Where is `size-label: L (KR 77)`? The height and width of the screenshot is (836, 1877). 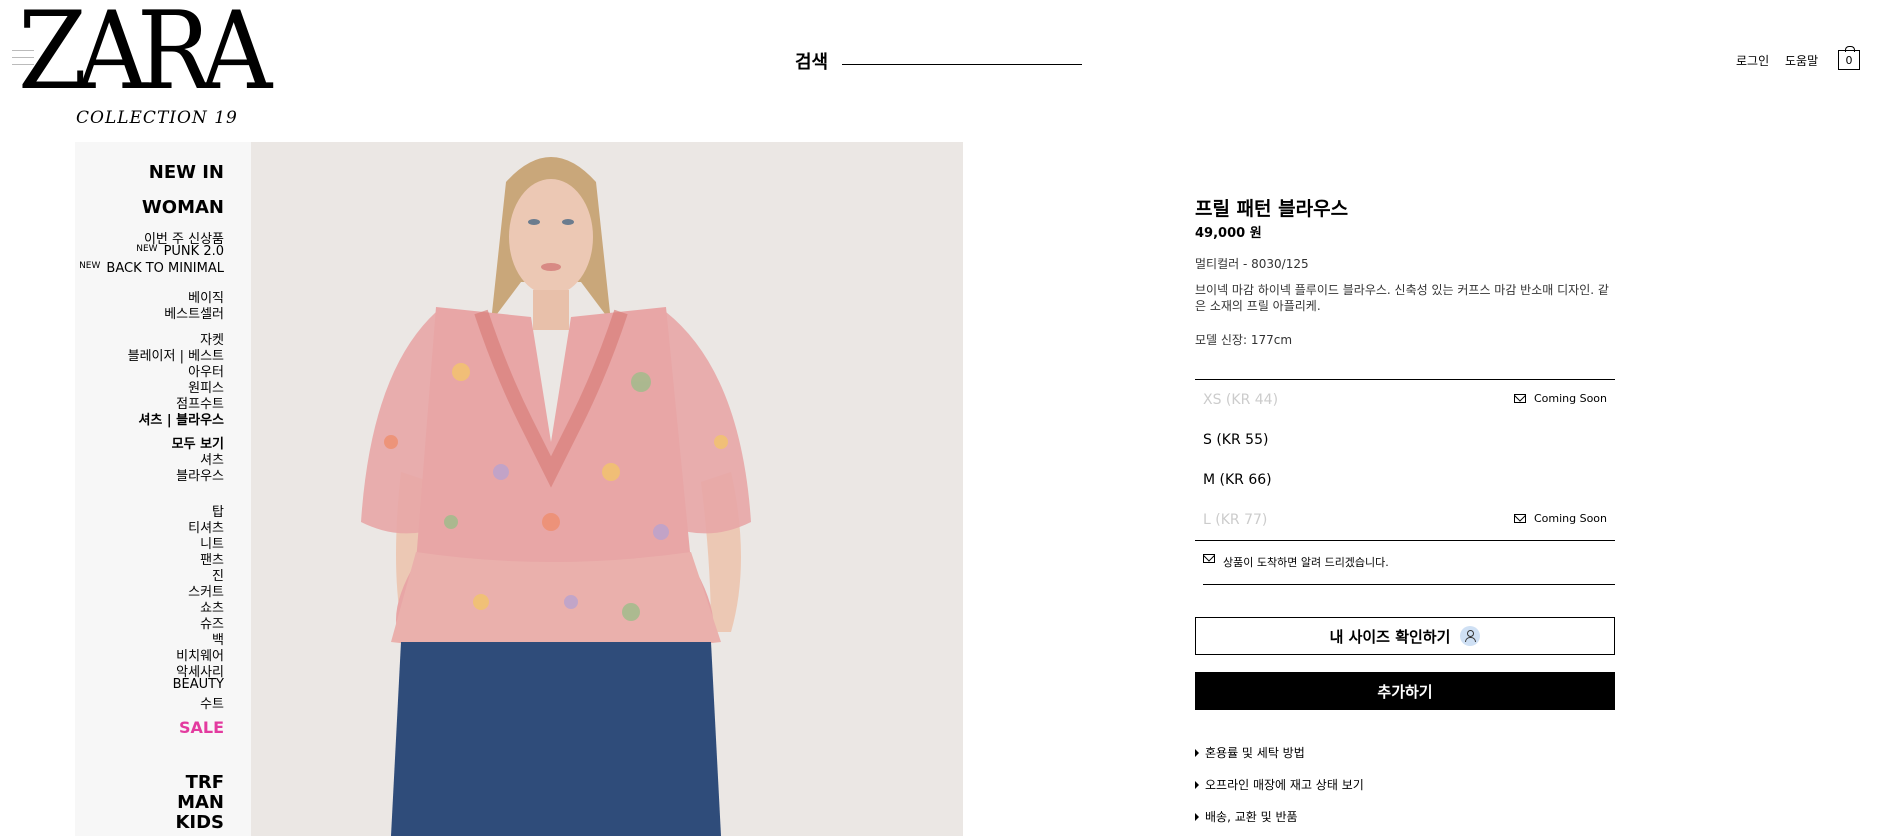
size-label: L (KR 77) is located at coordinates (1235, 520).